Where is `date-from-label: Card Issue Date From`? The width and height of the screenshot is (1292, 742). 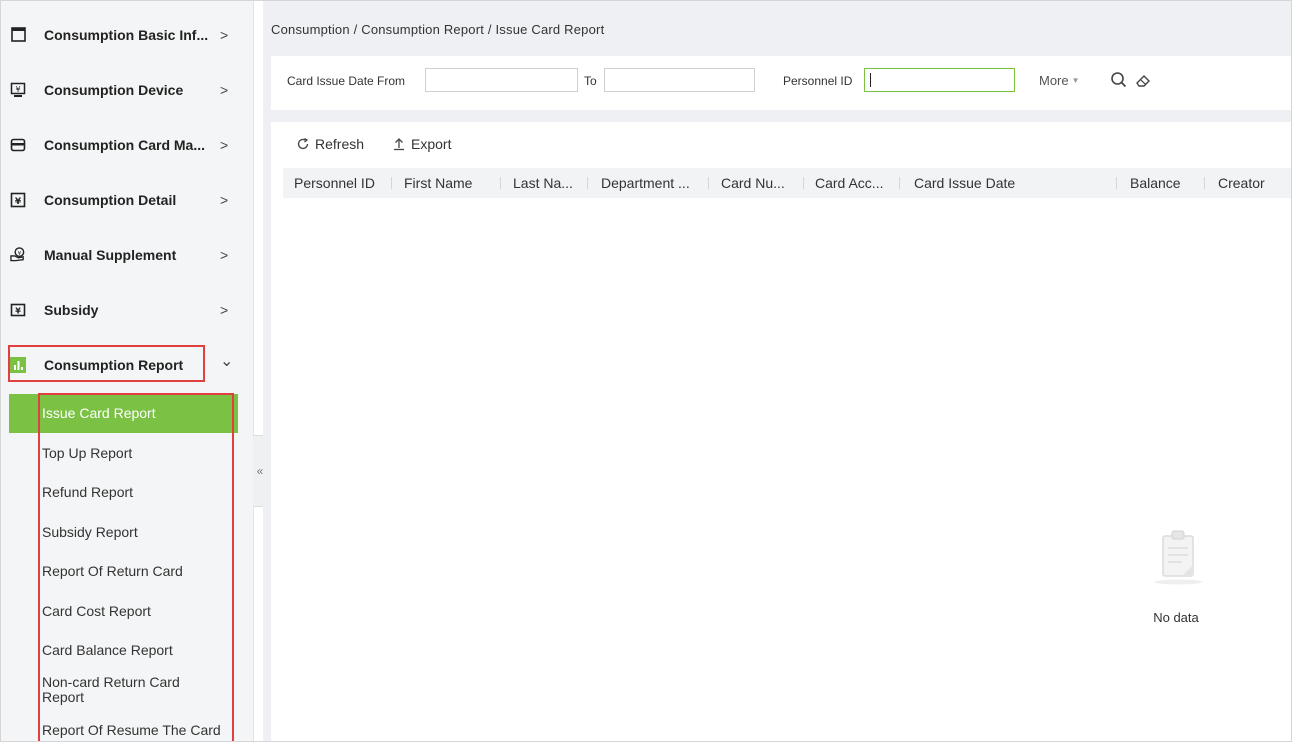 date-from-label: Card Issue Date From is located at coordinates (346, 81).